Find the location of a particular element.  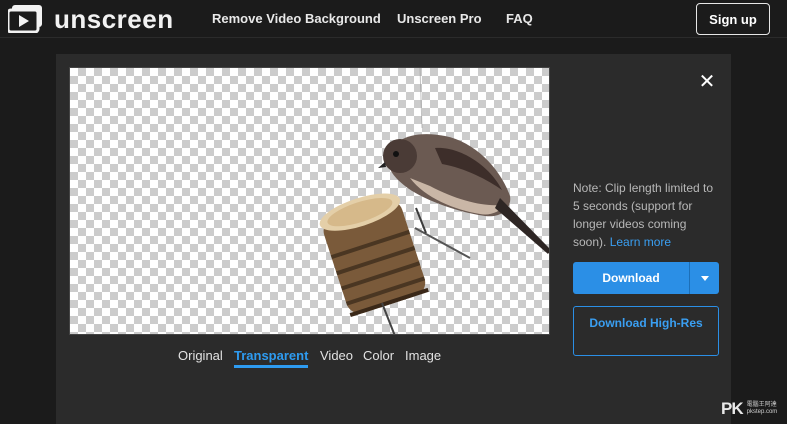

tab-image: Image is located at coordinates (423, 356).